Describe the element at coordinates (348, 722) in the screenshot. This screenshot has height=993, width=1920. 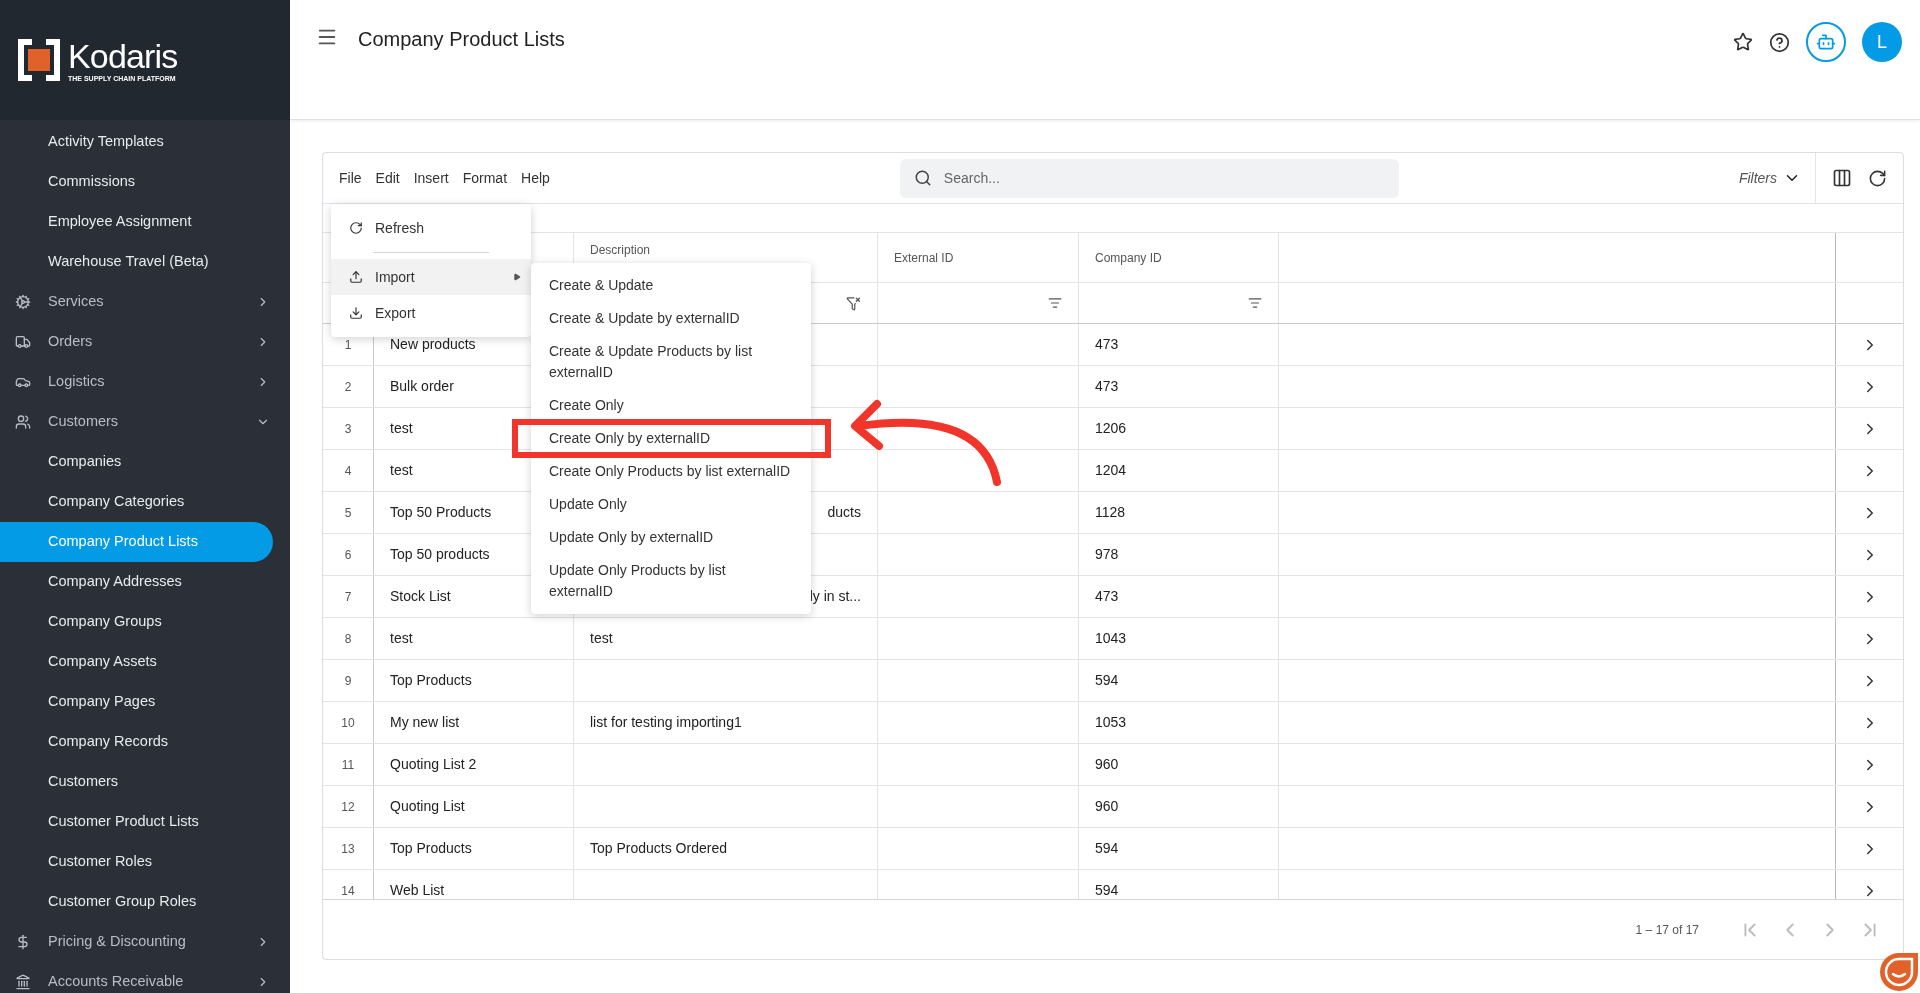
I see `row-number: 10` at that location.